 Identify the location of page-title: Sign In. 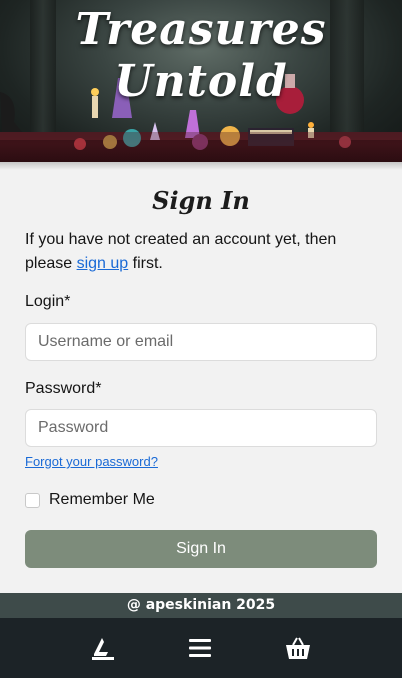
(201, 200).